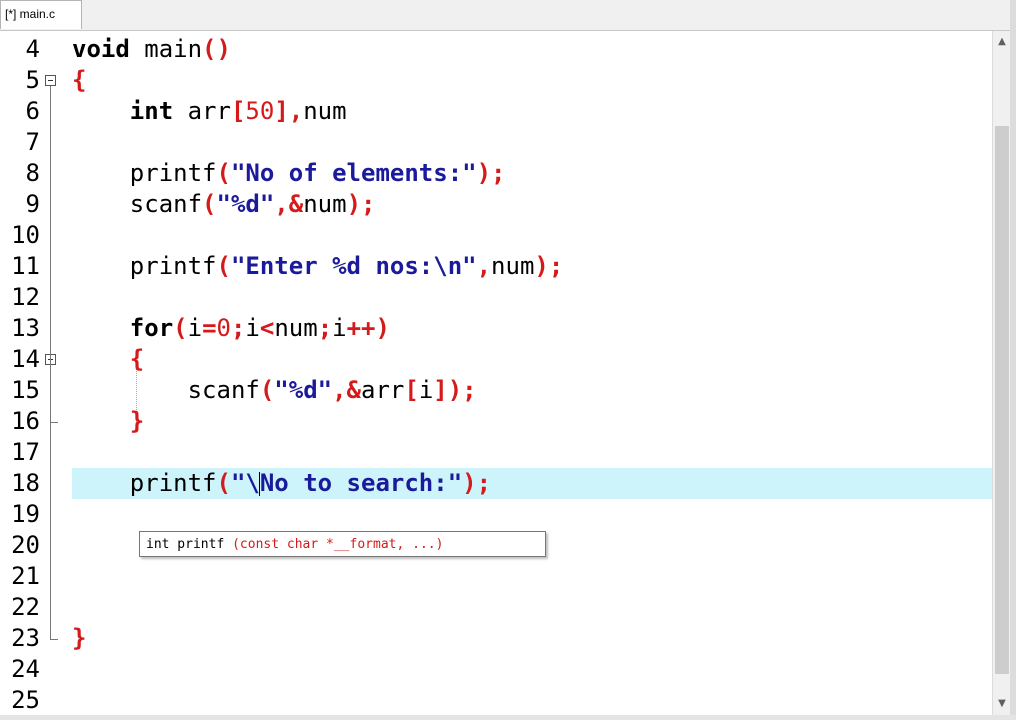  Describe the element at coordinates (532, 204) in the screenshot. I see `code-line: scanf("%d",&num);` at that location.